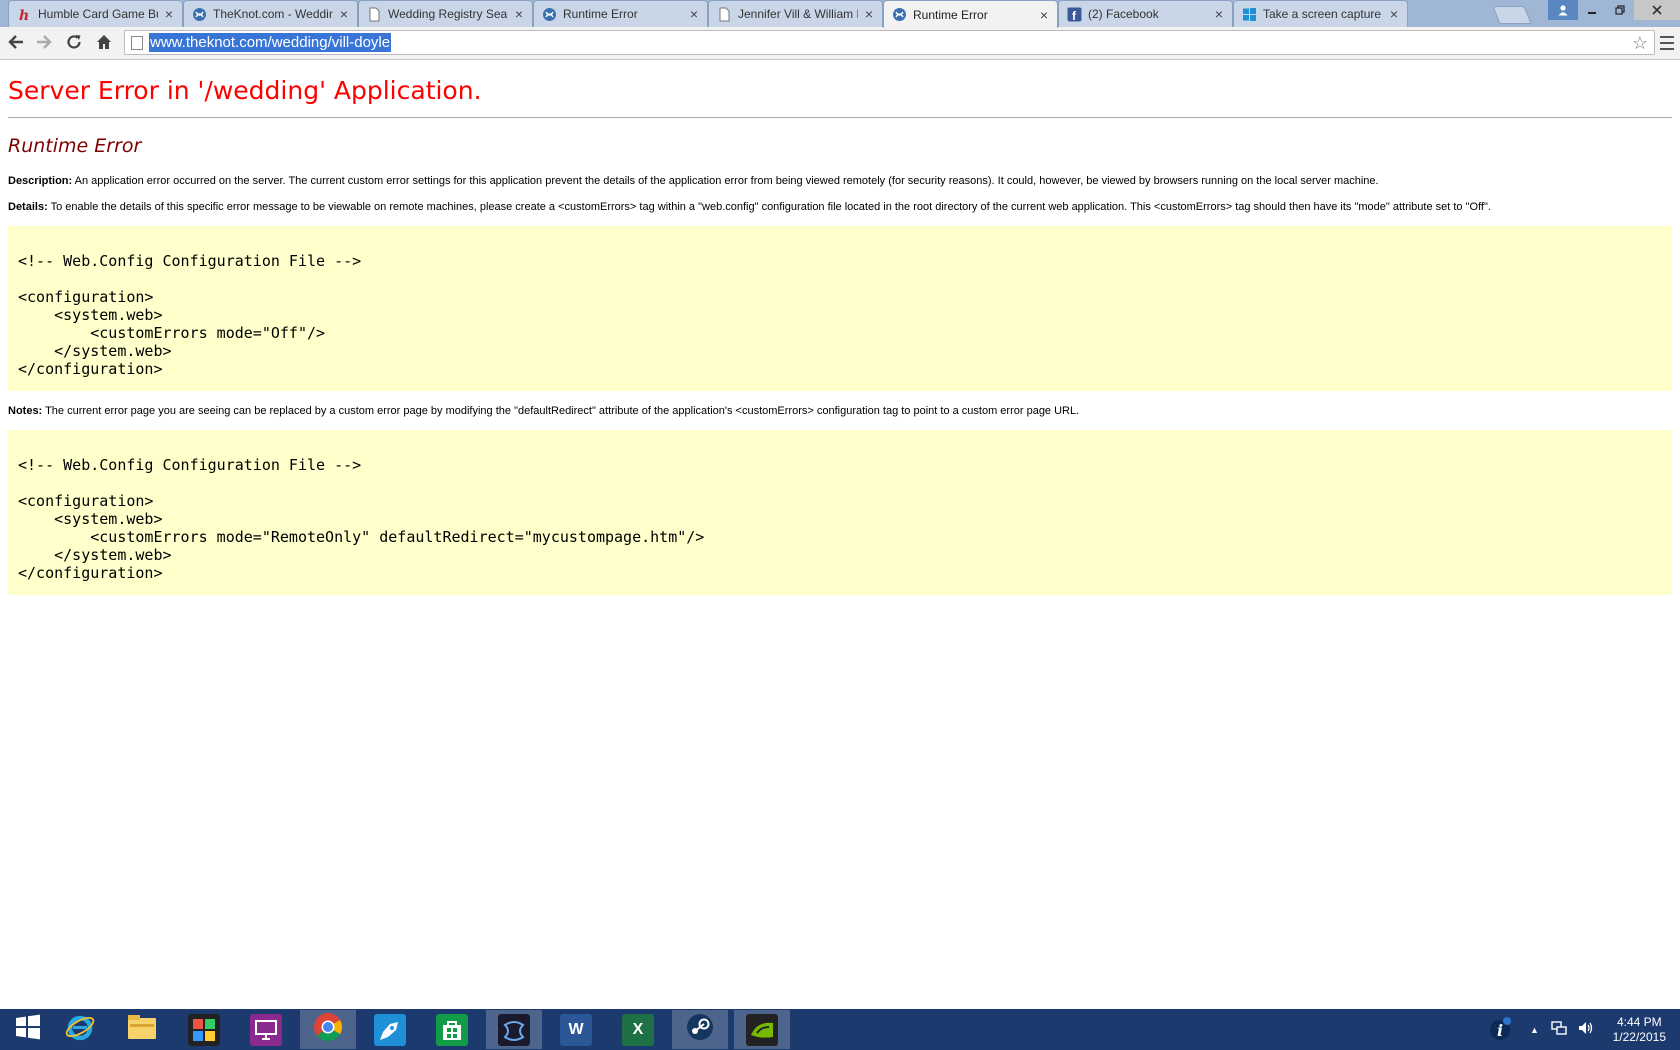 Image resolution: width=1680 pixels, height=1050 pixels. I want to click on page-title: Server Error in '/wedding' Application., so click(245, 90).